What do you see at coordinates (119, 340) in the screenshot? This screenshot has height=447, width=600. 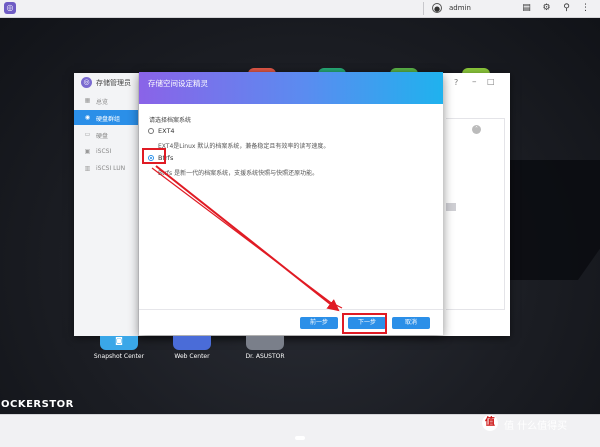 I see `camera-icon: ◙` at bounding box center [119, 340].